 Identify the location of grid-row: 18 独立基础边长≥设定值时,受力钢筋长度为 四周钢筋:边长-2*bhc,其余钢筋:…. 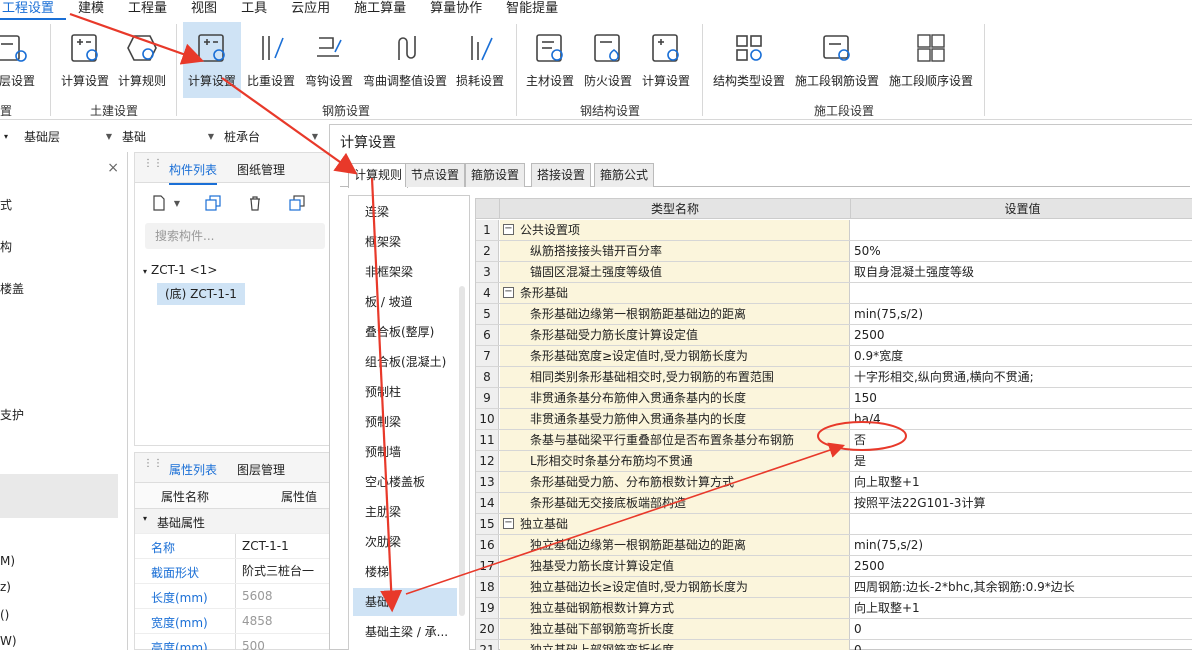
(834, 587).